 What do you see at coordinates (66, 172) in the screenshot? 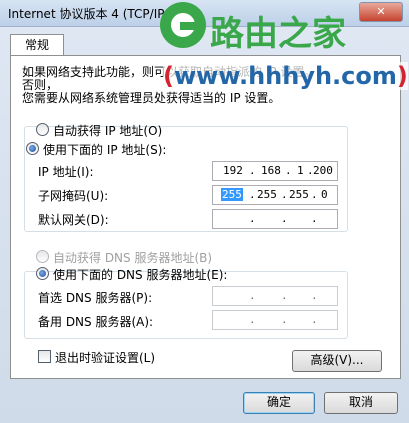
I see `ip-address-label: IP 地址(I):` at bounding box center [66, 172].